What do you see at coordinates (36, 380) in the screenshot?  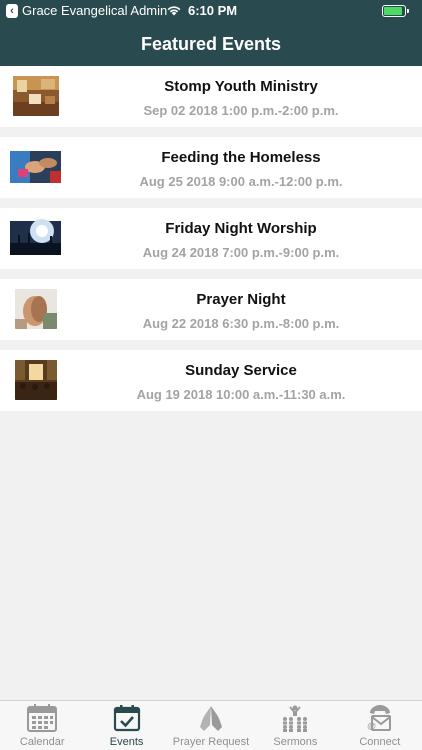 I see `church-service-photo` at bounding box center [36, 380].